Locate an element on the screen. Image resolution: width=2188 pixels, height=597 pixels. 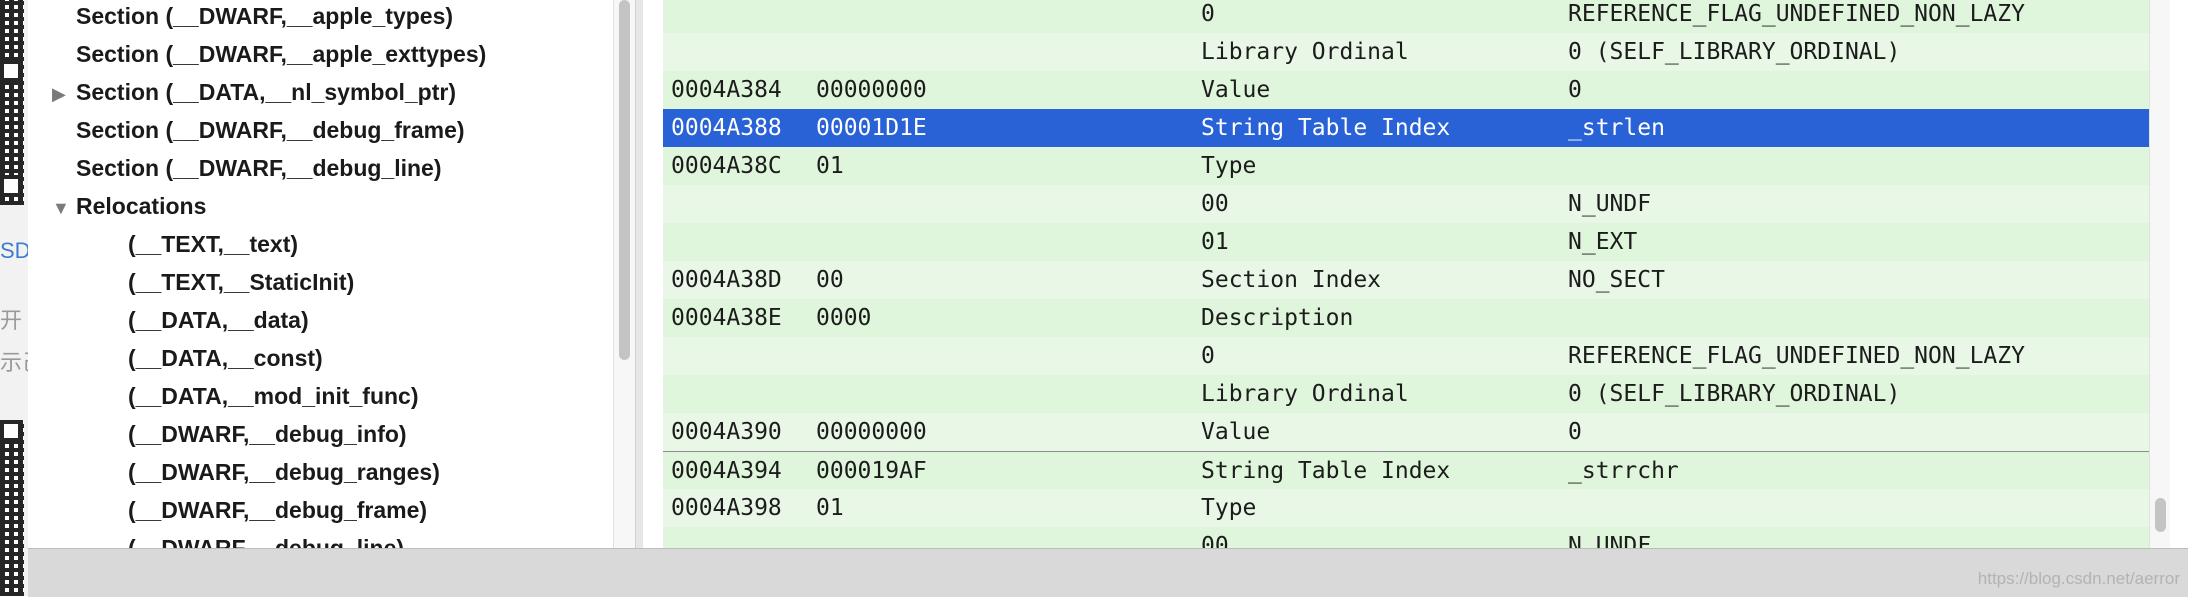
tree-item: (__TEXT,__StaticInit) is located at coordinates (241, 282).